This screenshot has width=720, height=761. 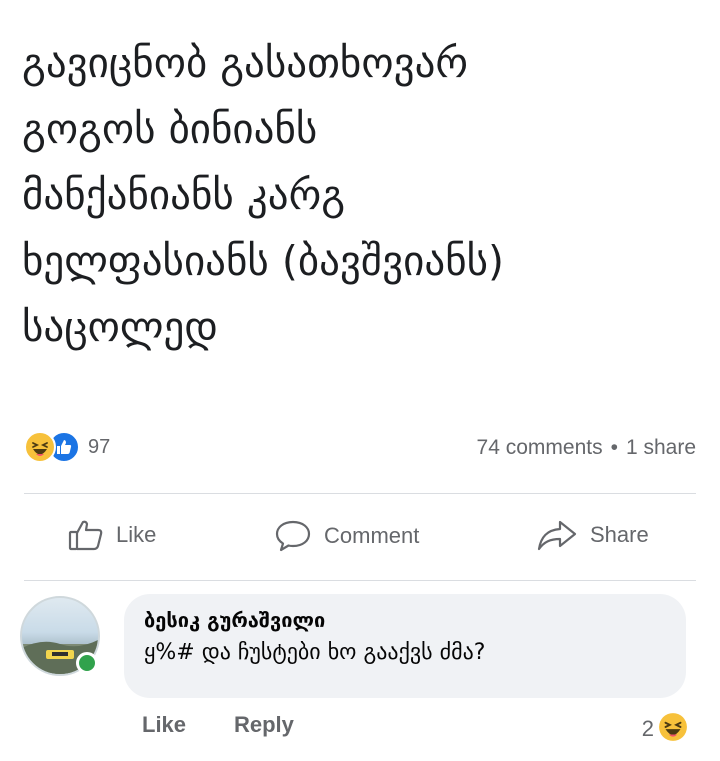 What do you see at coordinates (315, 652) in the screenshot?
I see `comment-text: ყ%# და ჩუსტები ხო გააქვს ძმა?` at bounding box center [315, 652].